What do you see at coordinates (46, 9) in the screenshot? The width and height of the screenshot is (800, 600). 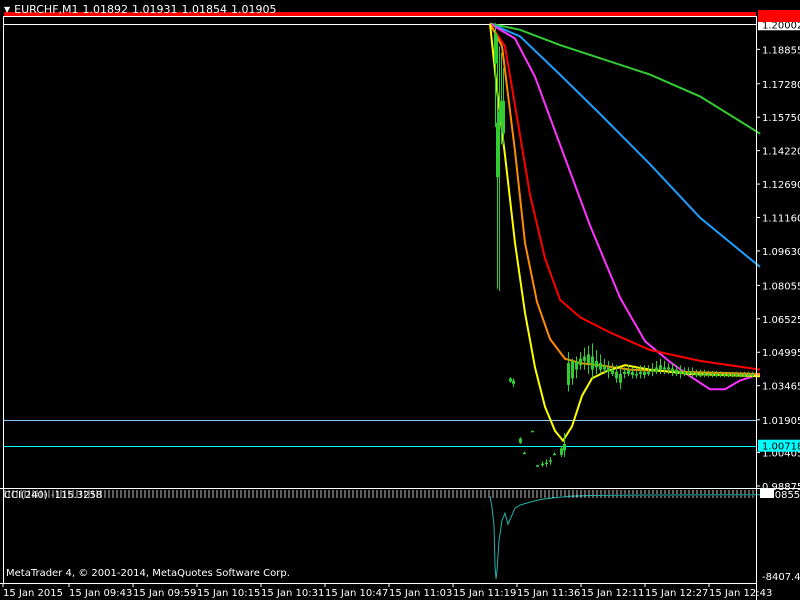 I see `symbol-timeframe: EURCHF,M1` at bounding box center [46, 9].